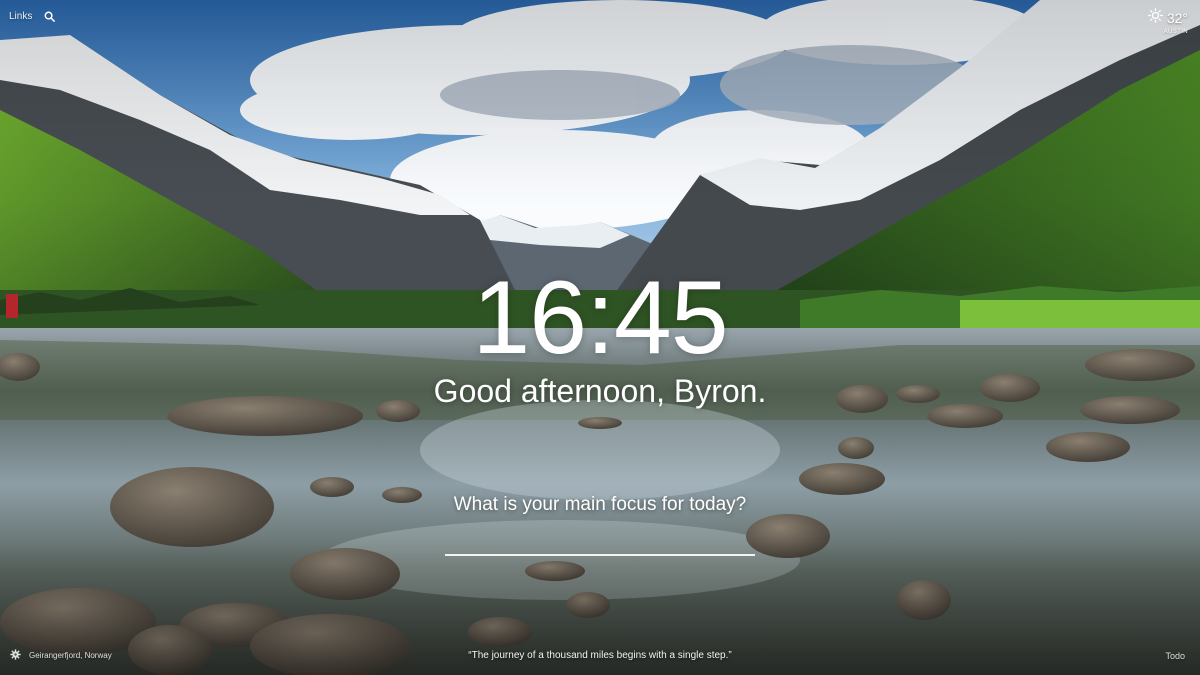 Image resolution: width=1200 pixels, height=675 pixels. I want to click on search-icon, so click(50, 16).